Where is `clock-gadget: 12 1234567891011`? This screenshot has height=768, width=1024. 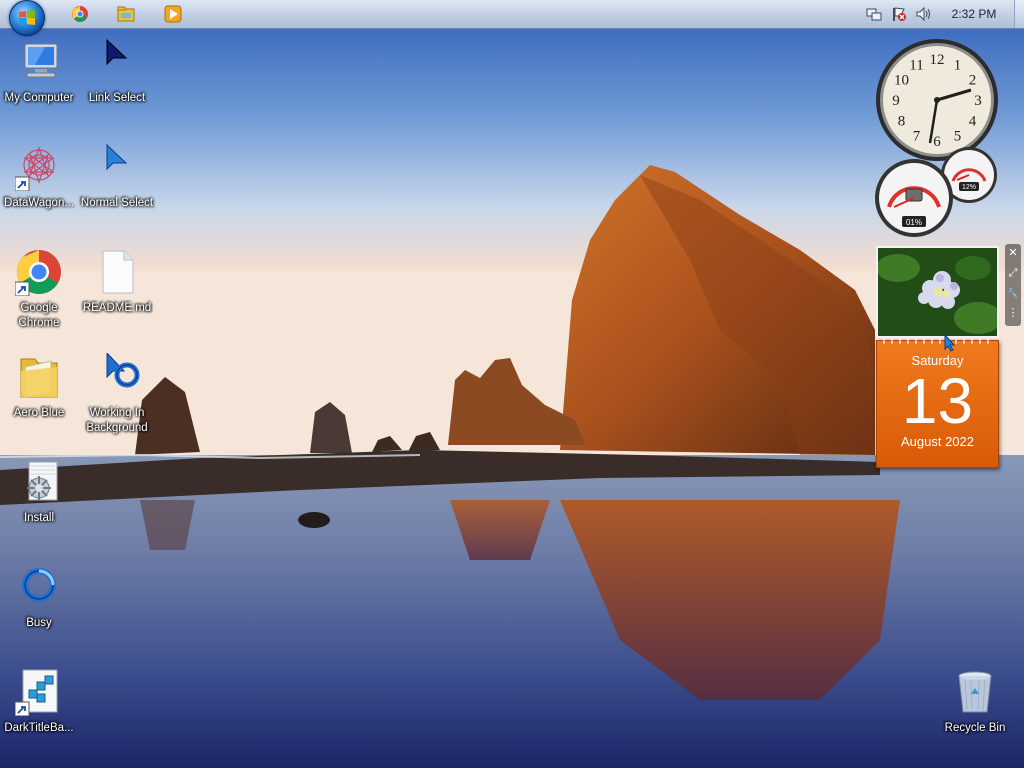
clock-gadget: 12 1234567891011 is located at coordinates (937, 100).